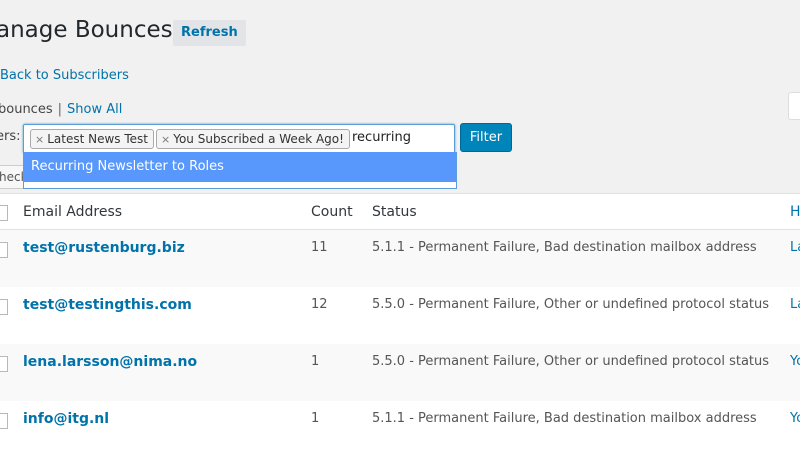  I want to click on column-header-email: Email Address, so click(72, 212).